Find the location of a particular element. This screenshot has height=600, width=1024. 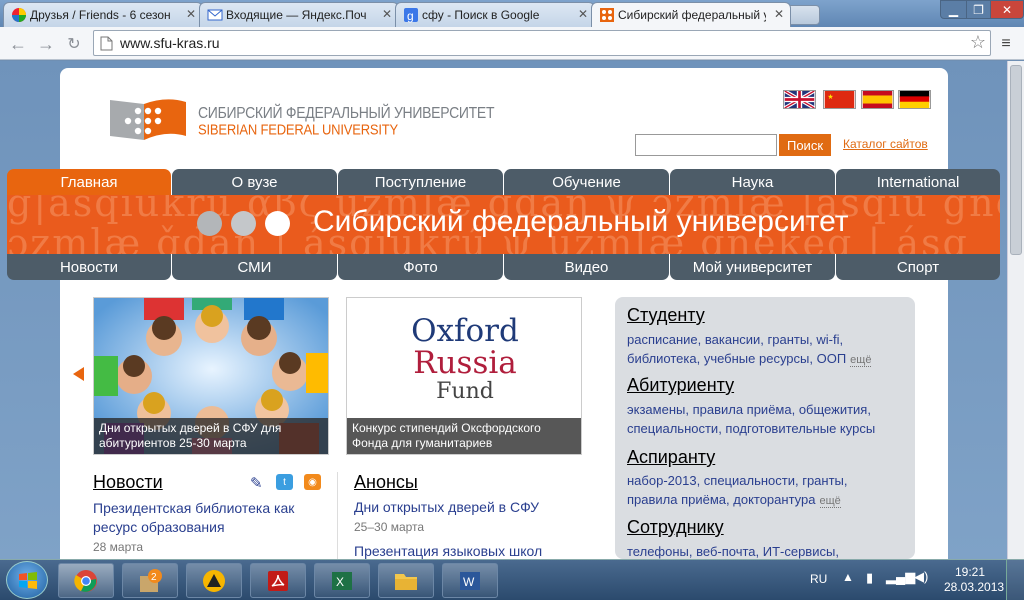

nav-news: Новости is located at coordinates (89, 267).